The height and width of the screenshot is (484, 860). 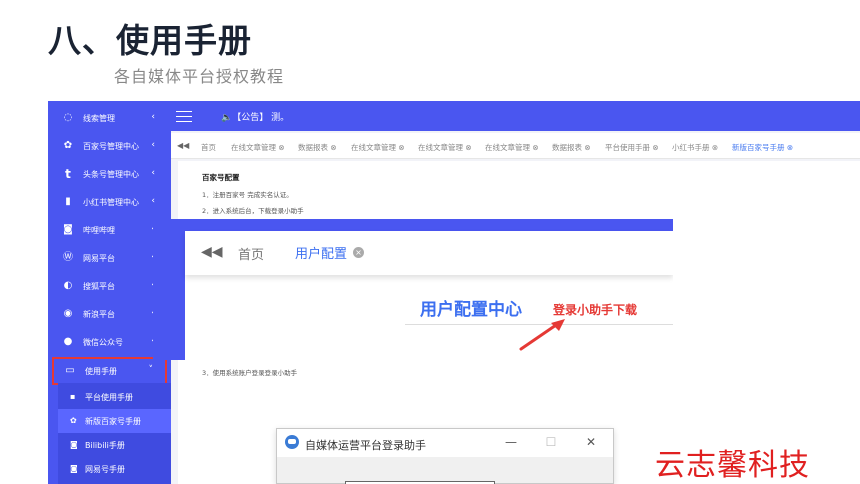 I want to click on sidebar-item-label: 线索管理, so click(x=99, y=118).